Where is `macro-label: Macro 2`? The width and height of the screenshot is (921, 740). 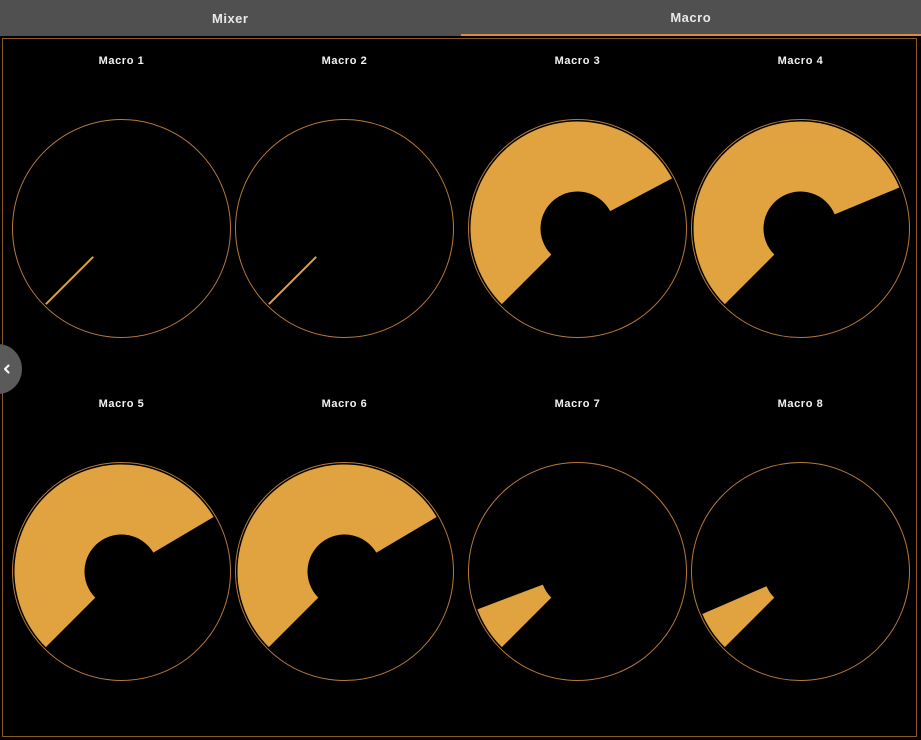
macro-label: Macro 2 is located at coordinates (344, 61).